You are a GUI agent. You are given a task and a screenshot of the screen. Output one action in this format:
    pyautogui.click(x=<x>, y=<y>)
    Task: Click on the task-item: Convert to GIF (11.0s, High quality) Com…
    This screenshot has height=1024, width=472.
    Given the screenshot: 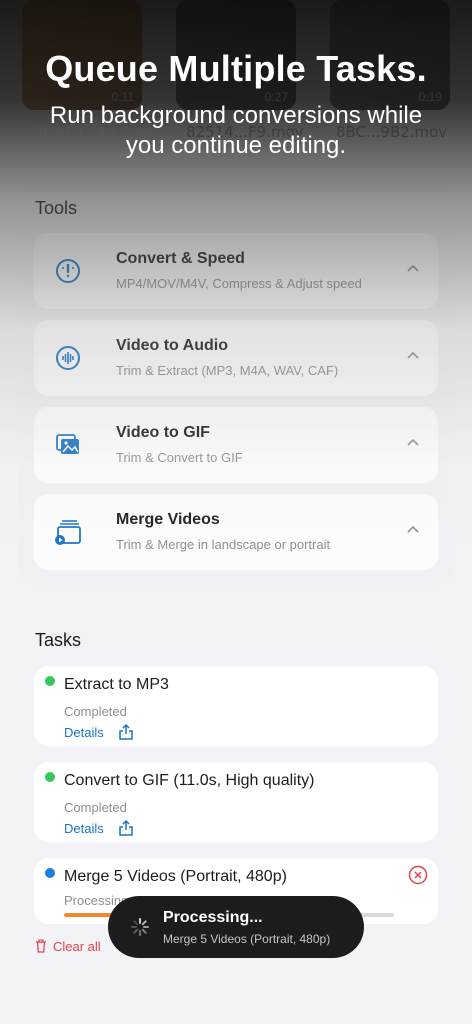 What is the action you would take?
    pyautogui.click(x=236, y=802)
    